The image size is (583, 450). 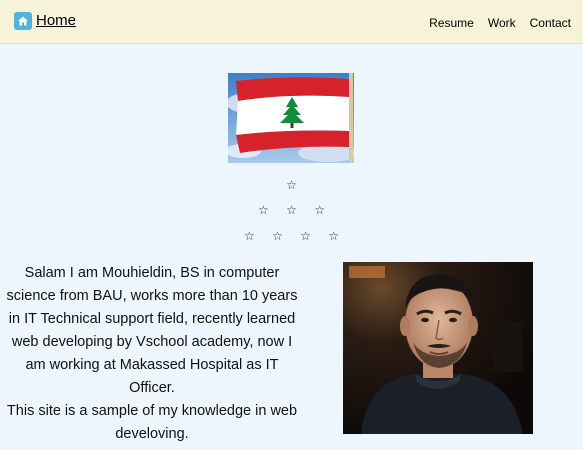 I want to click on nav-contact-link: Contact, so click(x=550, y=23).